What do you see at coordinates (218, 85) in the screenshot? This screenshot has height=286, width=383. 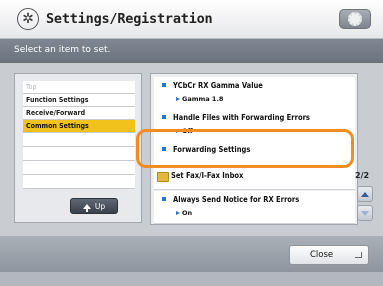 I see `list-item-title: YCbCr RX Gamma Value` at bounding box center [218, 85].